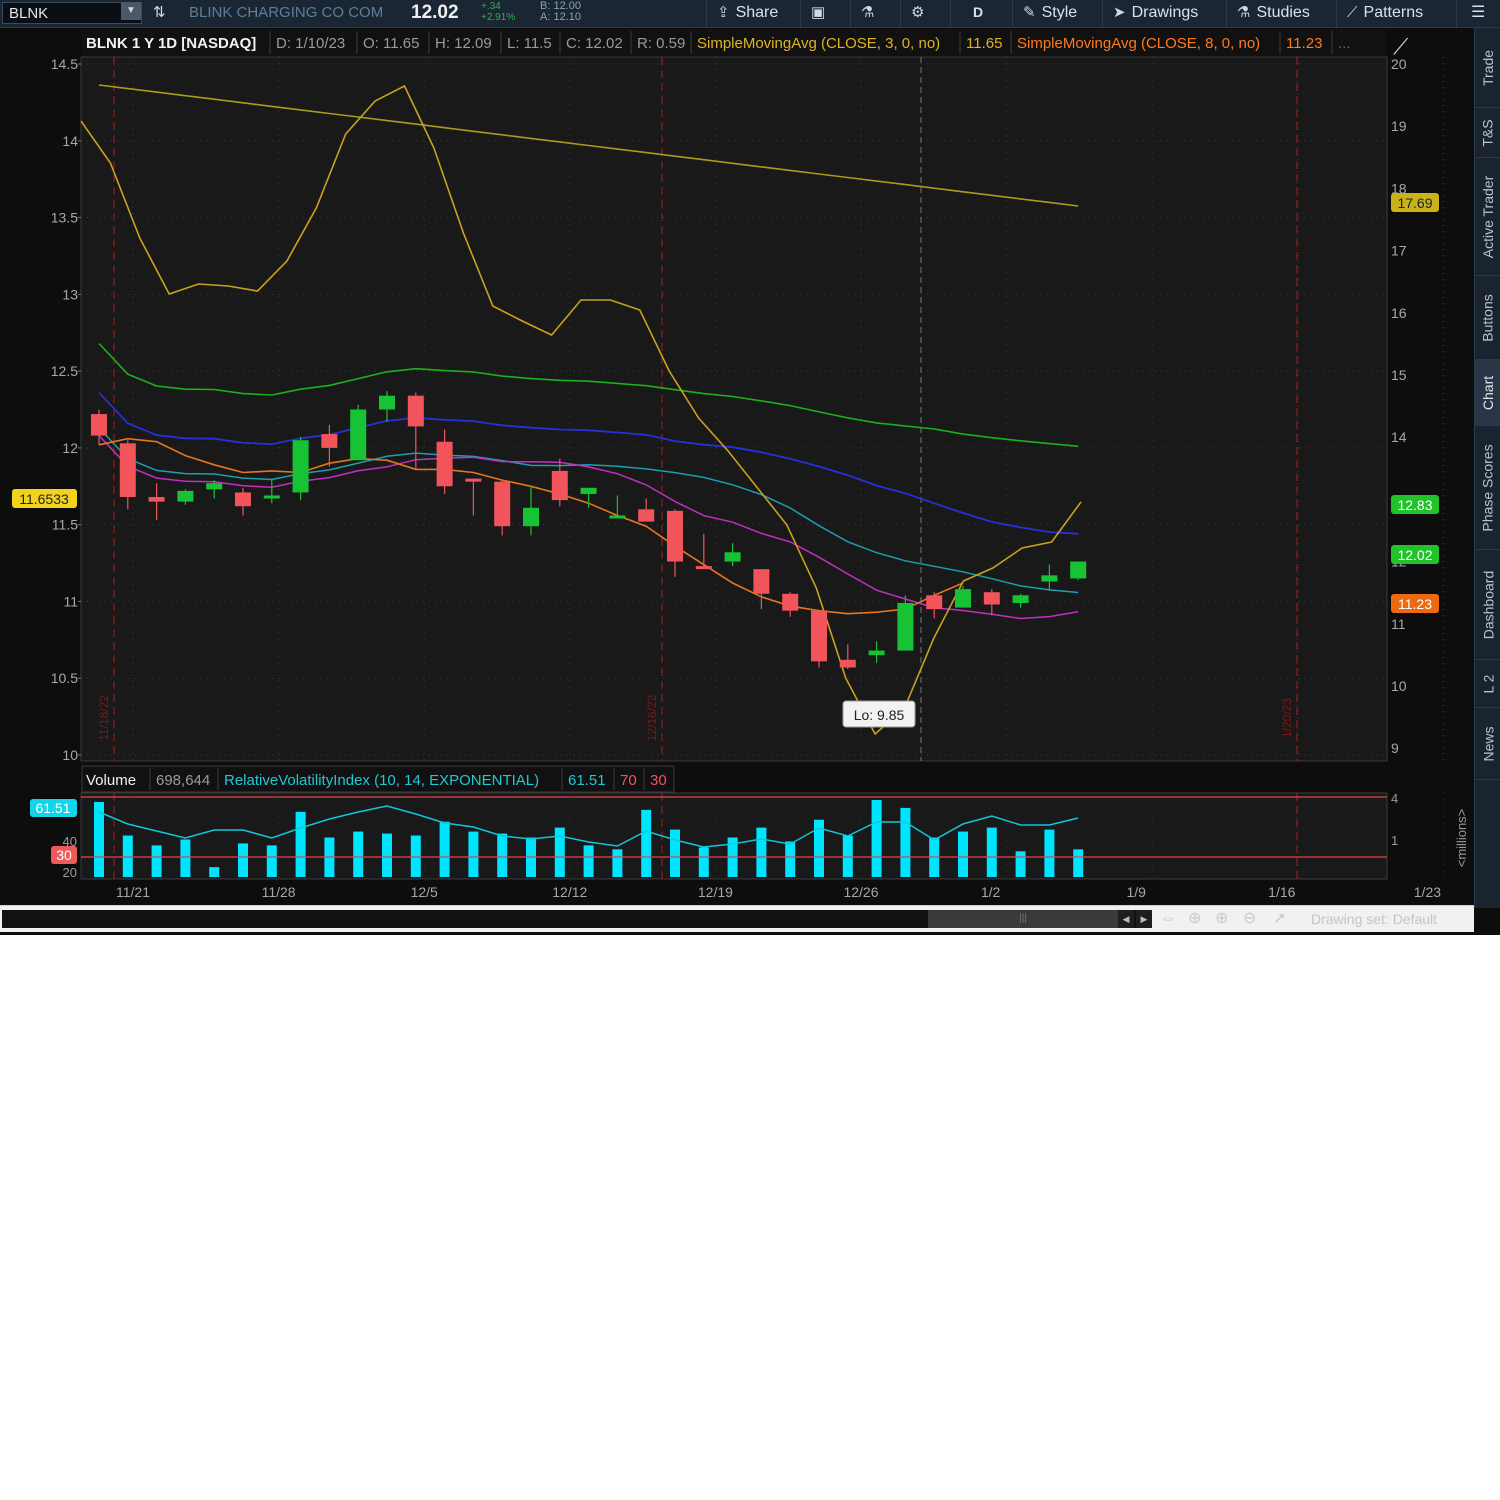 Image resolution: width=1500 pixels, height=1500 pixels. I want to click on camera-icon: ▣, so click(818, 12).